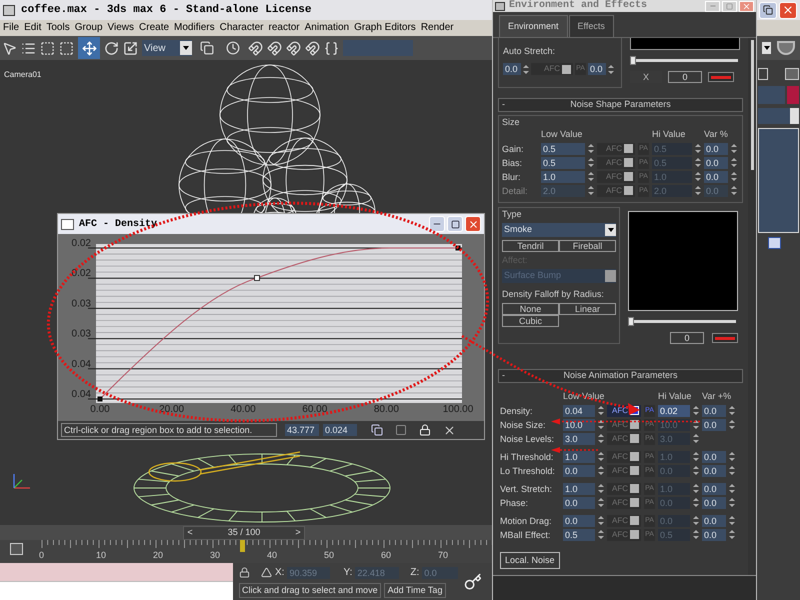  What do you see at coordinates (284, 28) in the screenshot?
I see `menu-item: reactor` at bounding box center [284, 28].